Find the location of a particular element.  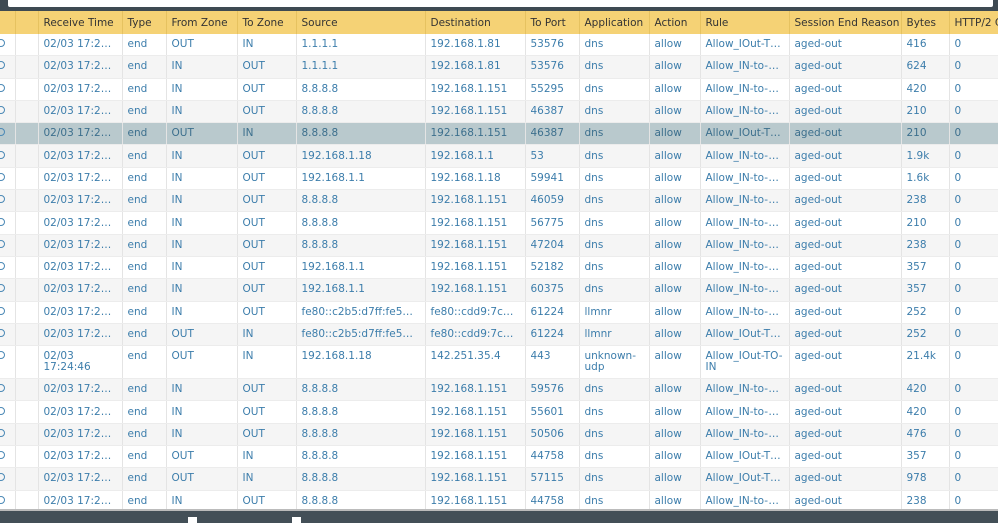

filter-input is located at coordinates (500, 3).